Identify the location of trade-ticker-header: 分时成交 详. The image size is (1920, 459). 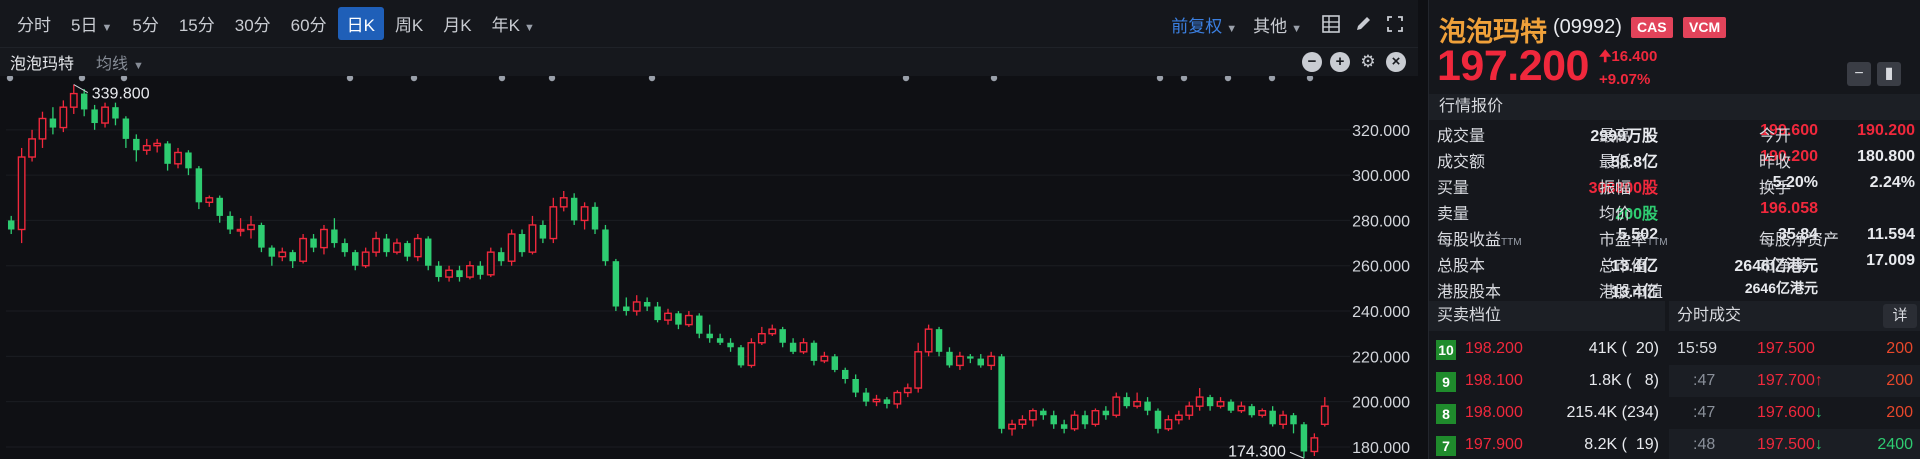
(1794, 316).